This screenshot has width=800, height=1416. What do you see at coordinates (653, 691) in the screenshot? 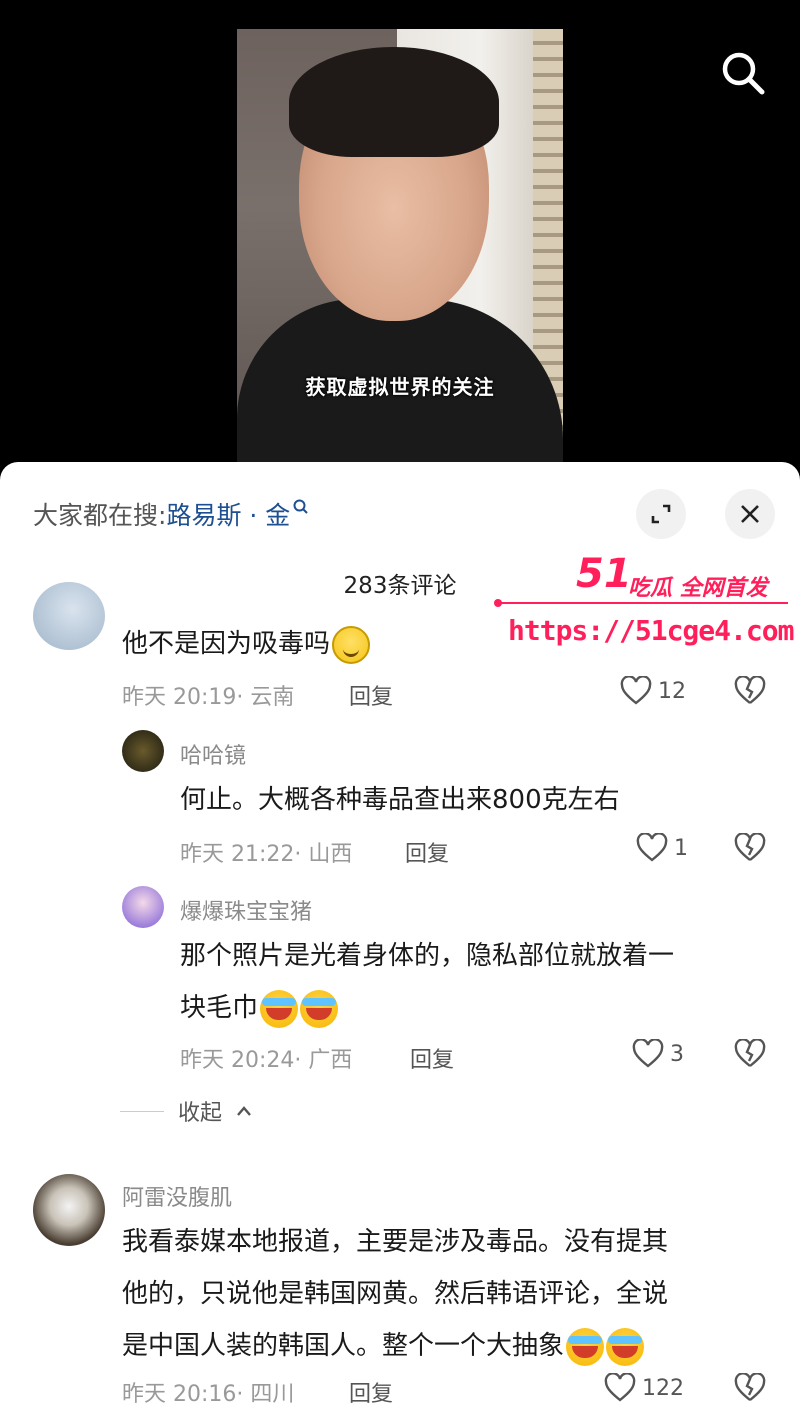
I see `like-button: 12` at bounding box center [653, 691].